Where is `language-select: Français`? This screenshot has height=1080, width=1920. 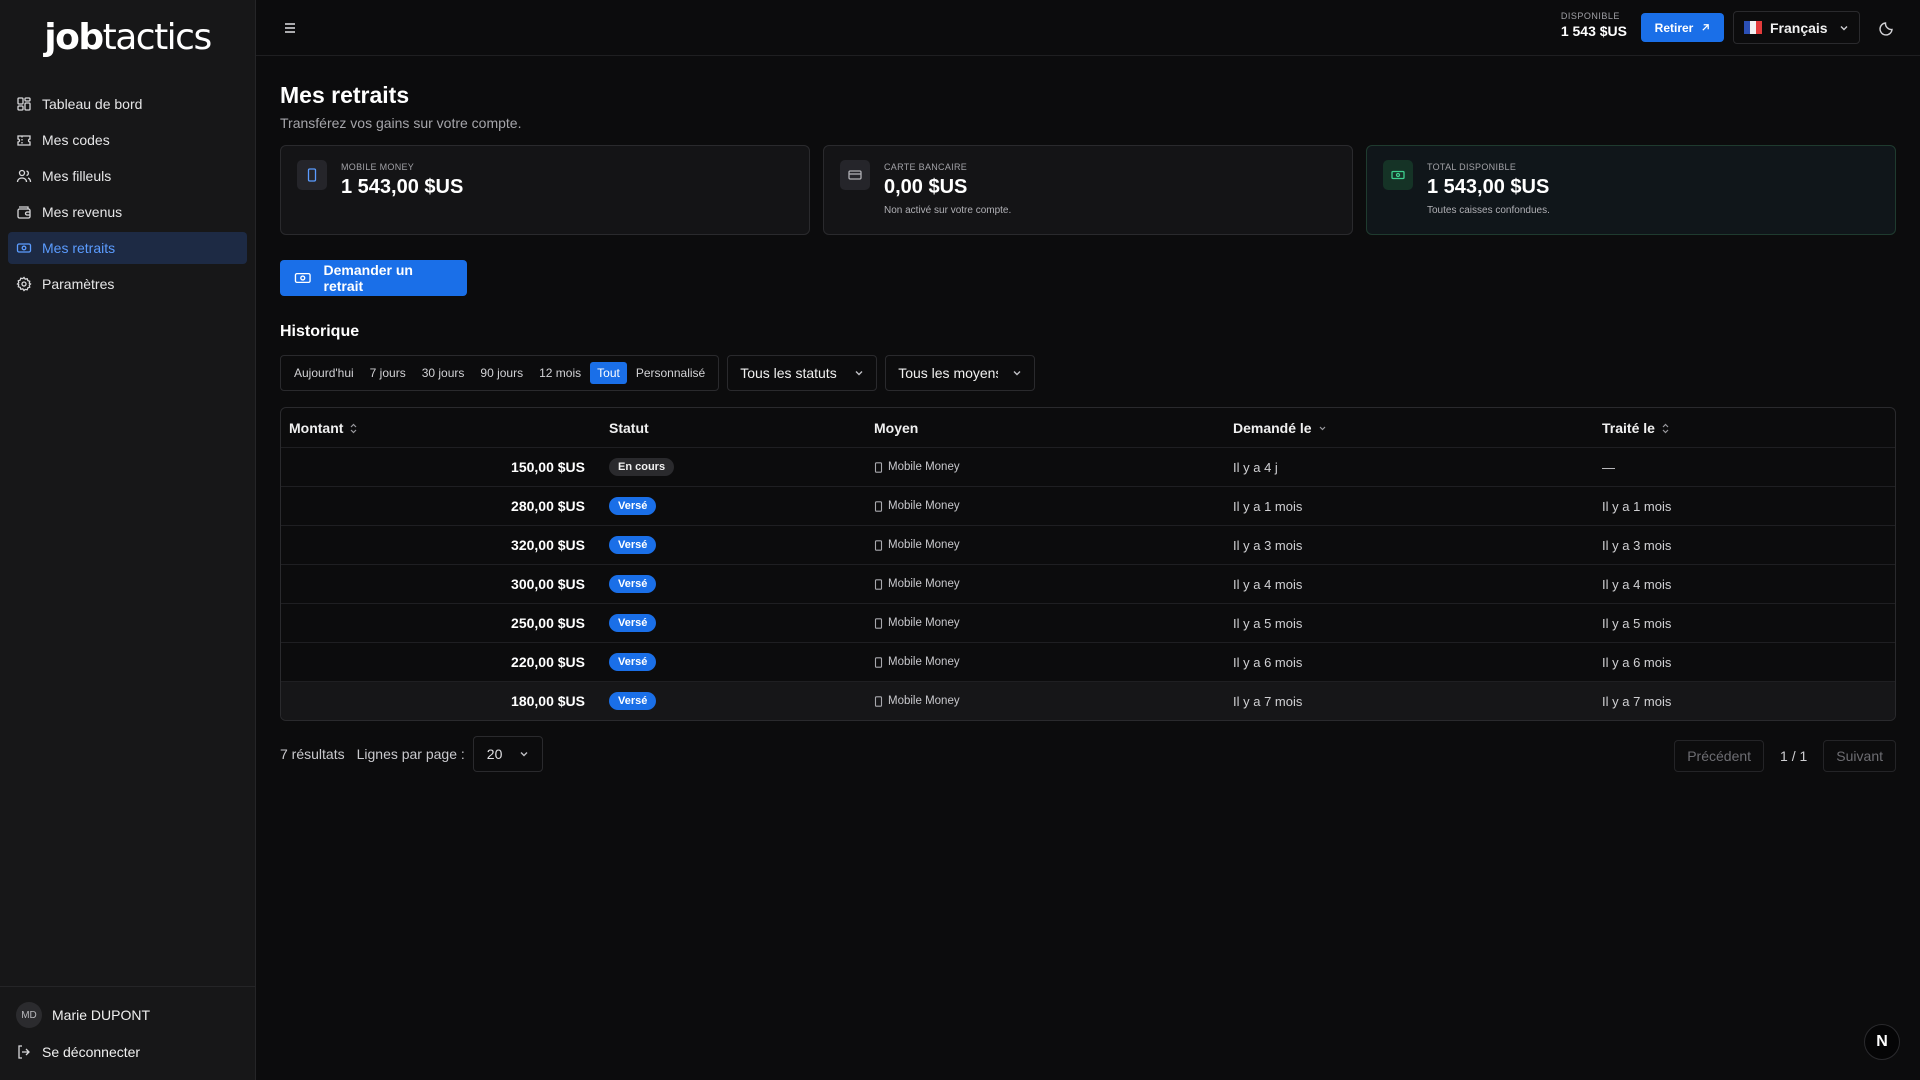
language-select: Français is located at coordinates (1796, 27).